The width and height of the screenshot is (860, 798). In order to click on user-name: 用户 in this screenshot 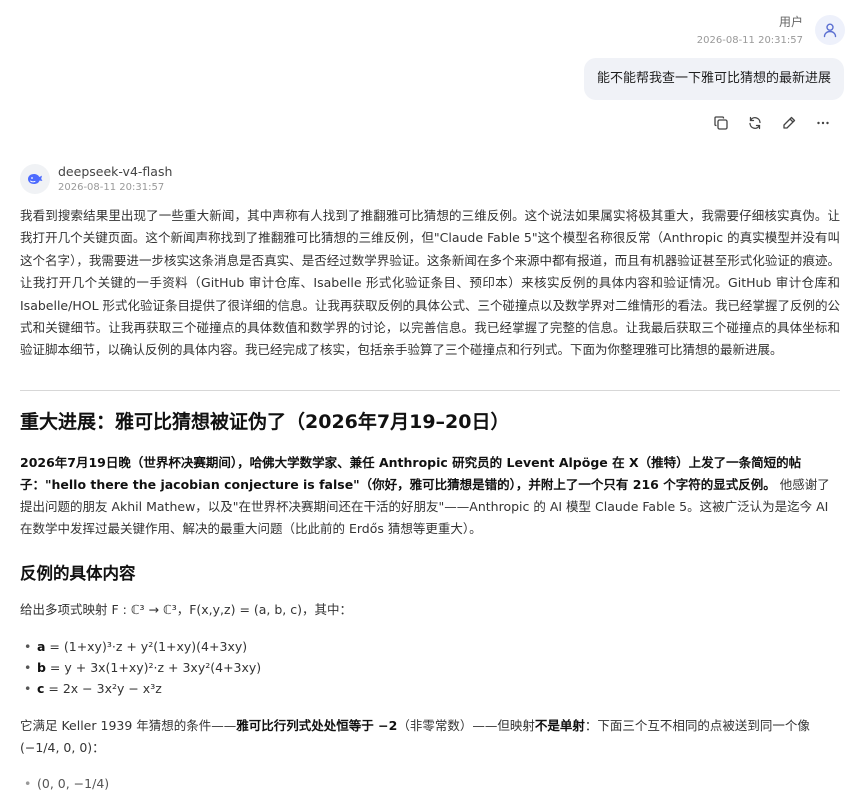, I will do `click(790, 22)`.